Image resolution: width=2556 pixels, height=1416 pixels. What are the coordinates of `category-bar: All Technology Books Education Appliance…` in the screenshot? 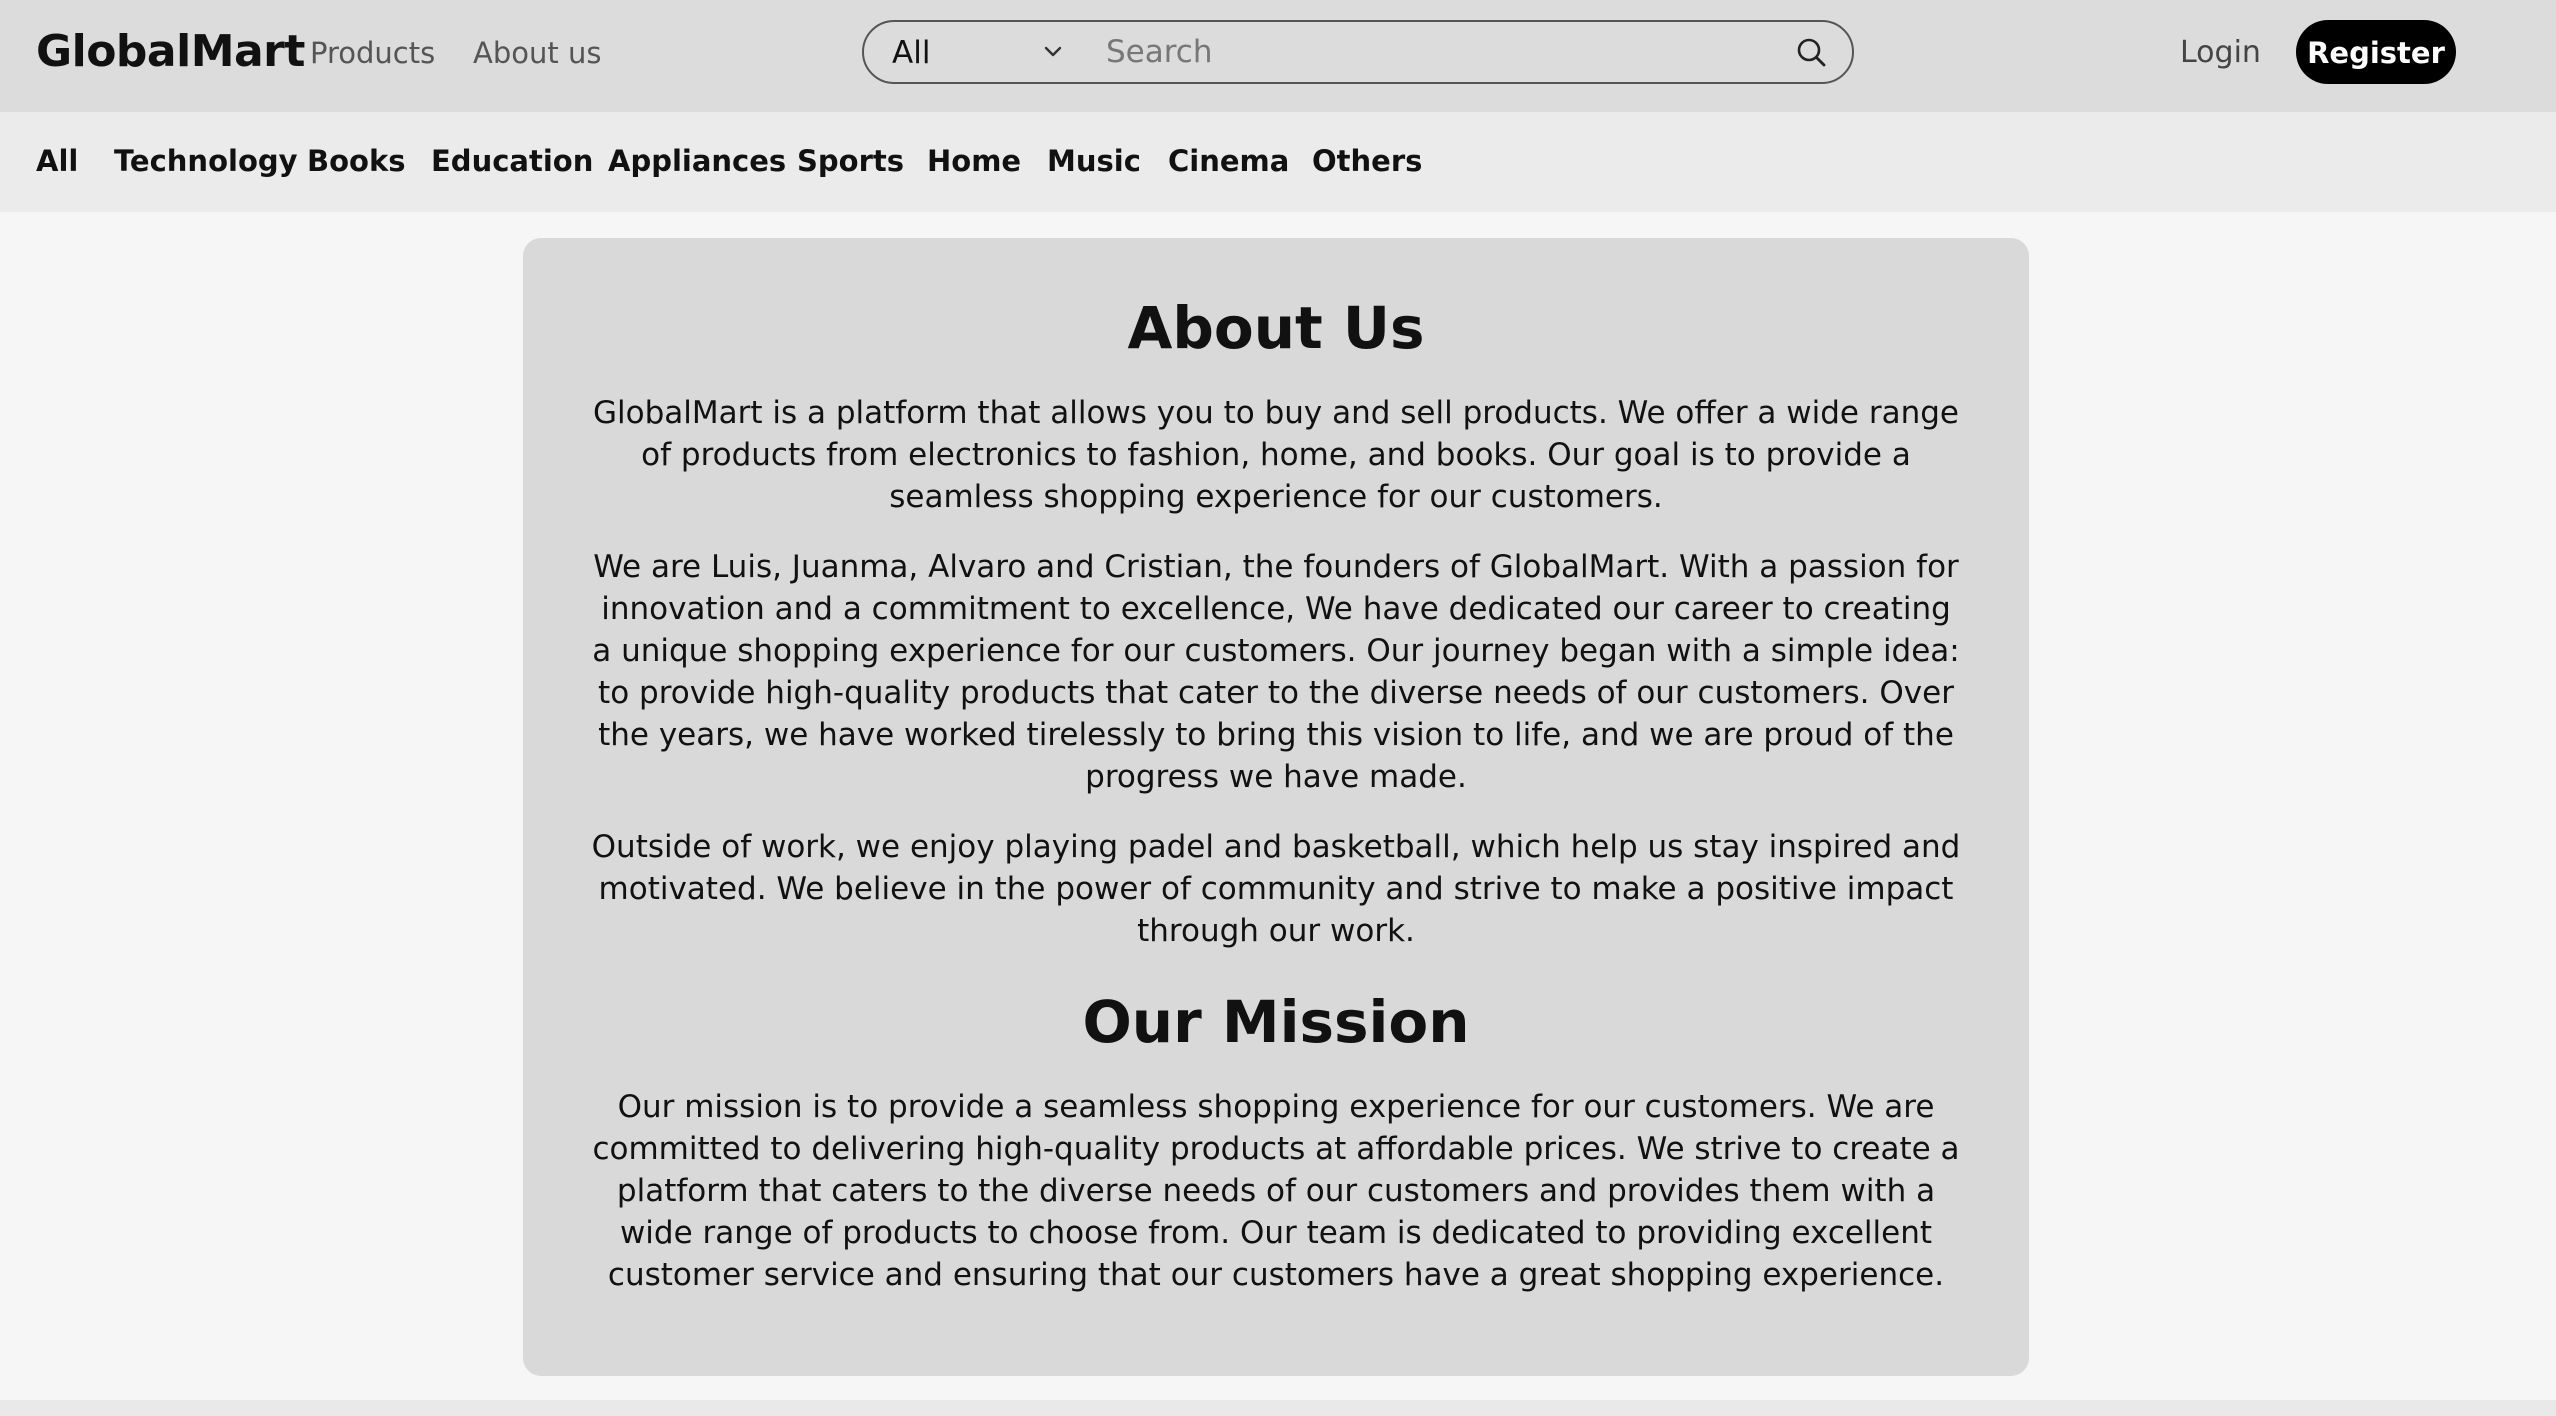 It's located at (1278, 162).